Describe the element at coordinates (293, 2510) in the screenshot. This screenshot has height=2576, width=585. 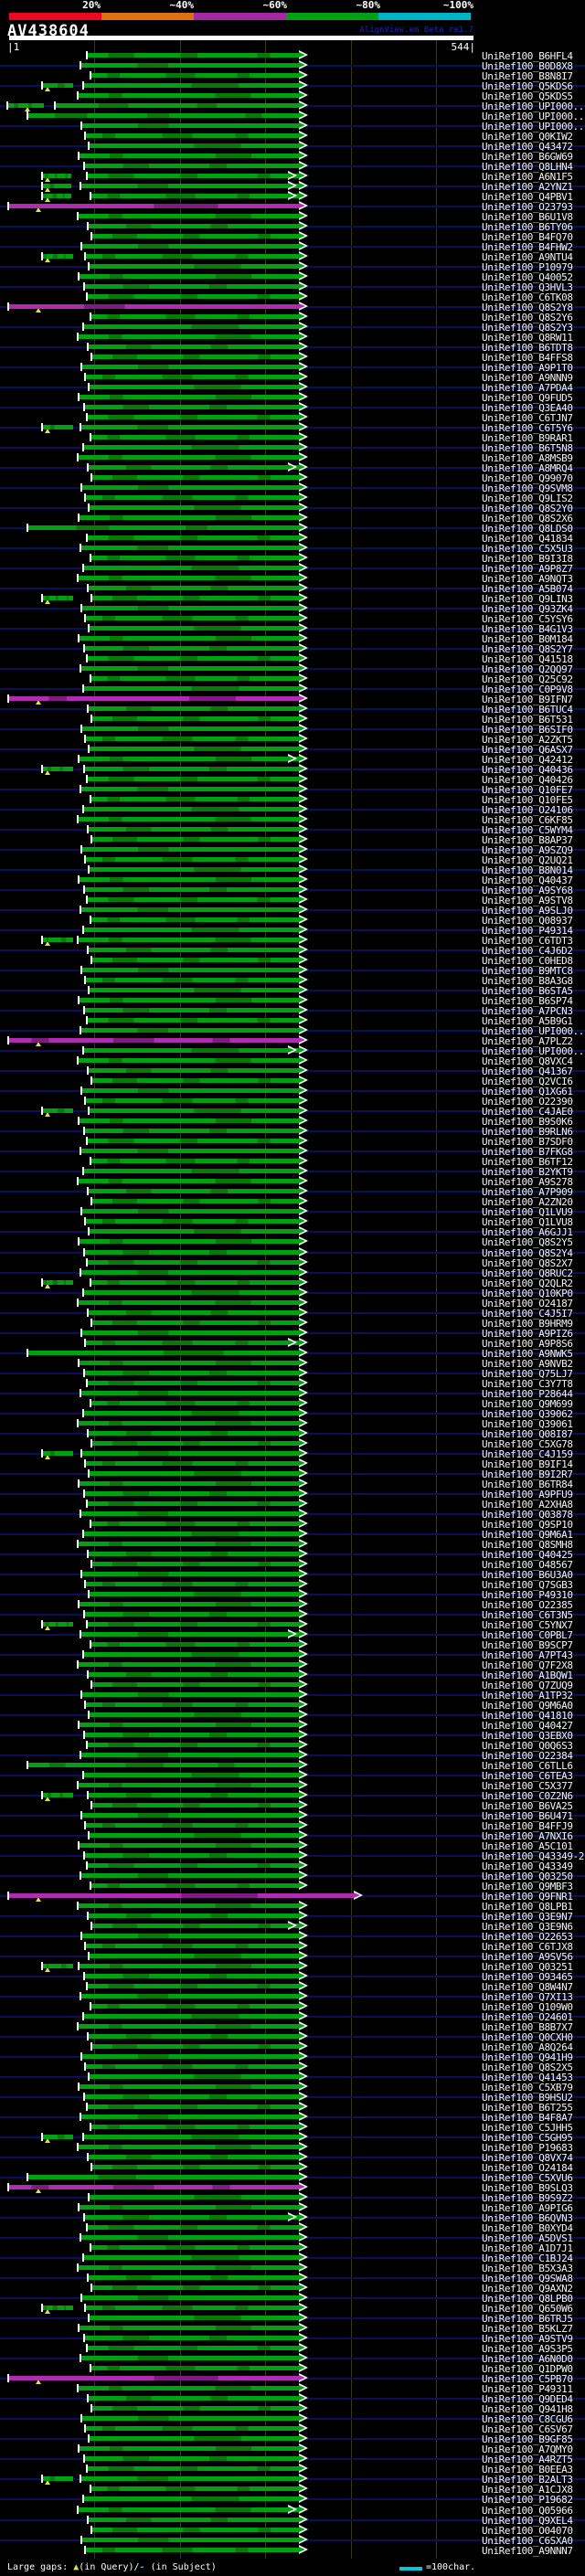
I see `hit-row: UniRef100_Q05966` at that location.